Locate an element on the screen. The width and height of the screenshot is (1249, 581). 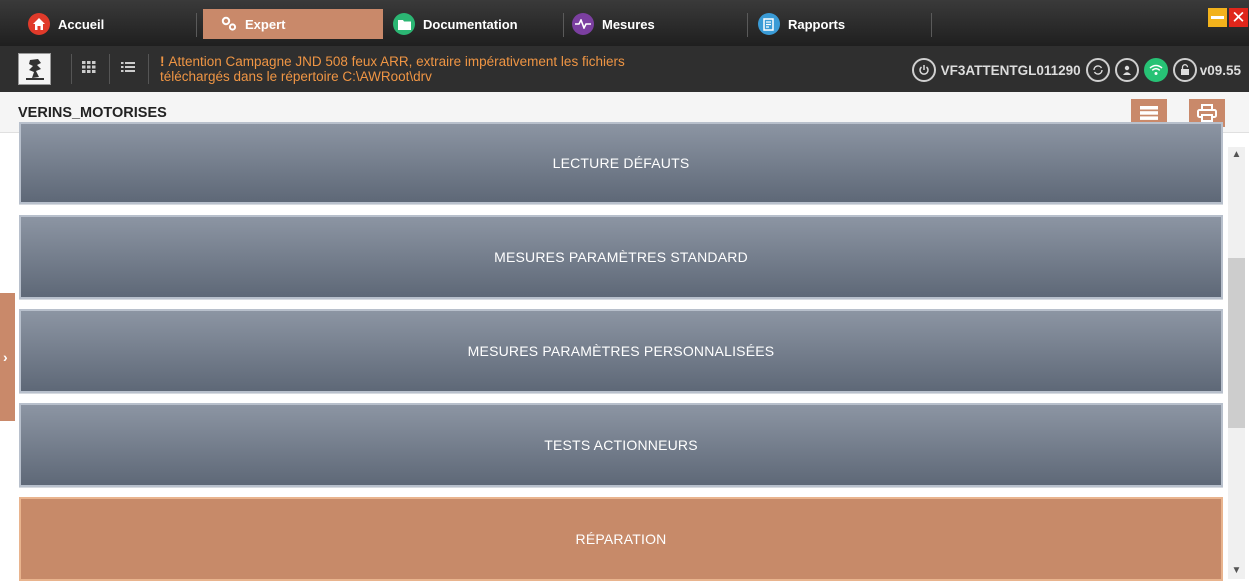
version-label: v09.55 is located at coordinates (1220, 70).